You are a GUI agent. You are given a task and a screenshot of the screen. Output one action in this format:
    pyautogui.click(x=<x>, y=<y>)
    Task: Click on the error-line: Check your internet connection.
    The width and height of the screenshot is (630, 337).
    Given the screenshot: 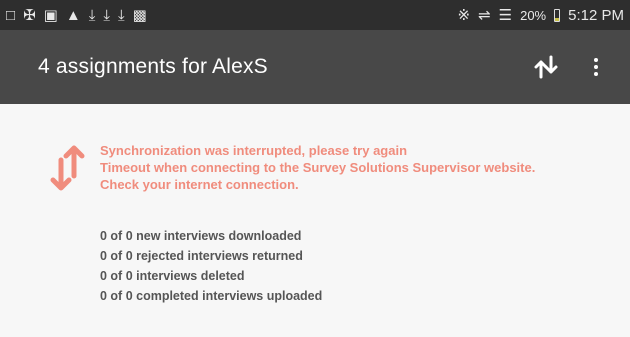 What is the action you would take?
    pyautogui.click(x=199, y=184)
    